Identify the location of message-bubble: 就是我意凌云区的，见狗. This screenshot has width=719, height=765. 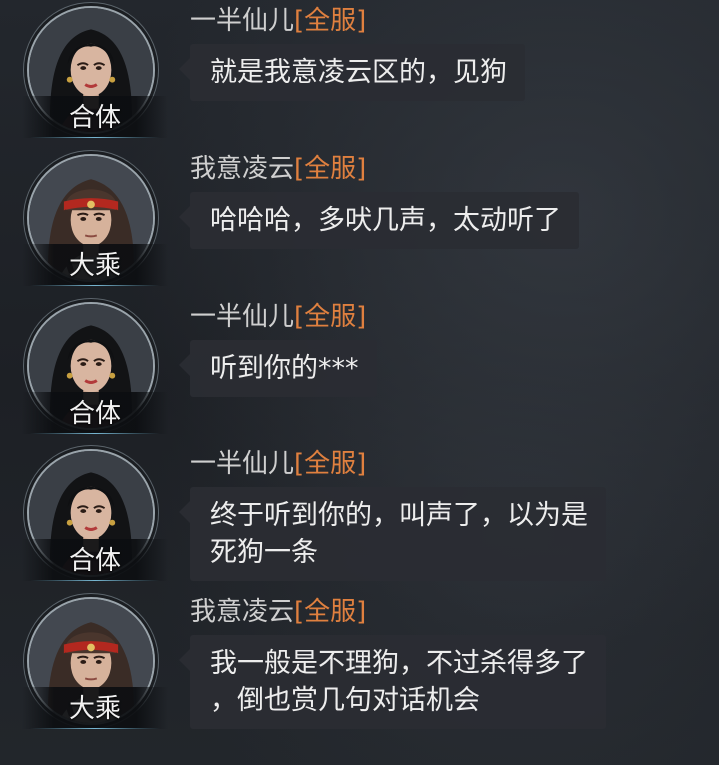
(352, 72).